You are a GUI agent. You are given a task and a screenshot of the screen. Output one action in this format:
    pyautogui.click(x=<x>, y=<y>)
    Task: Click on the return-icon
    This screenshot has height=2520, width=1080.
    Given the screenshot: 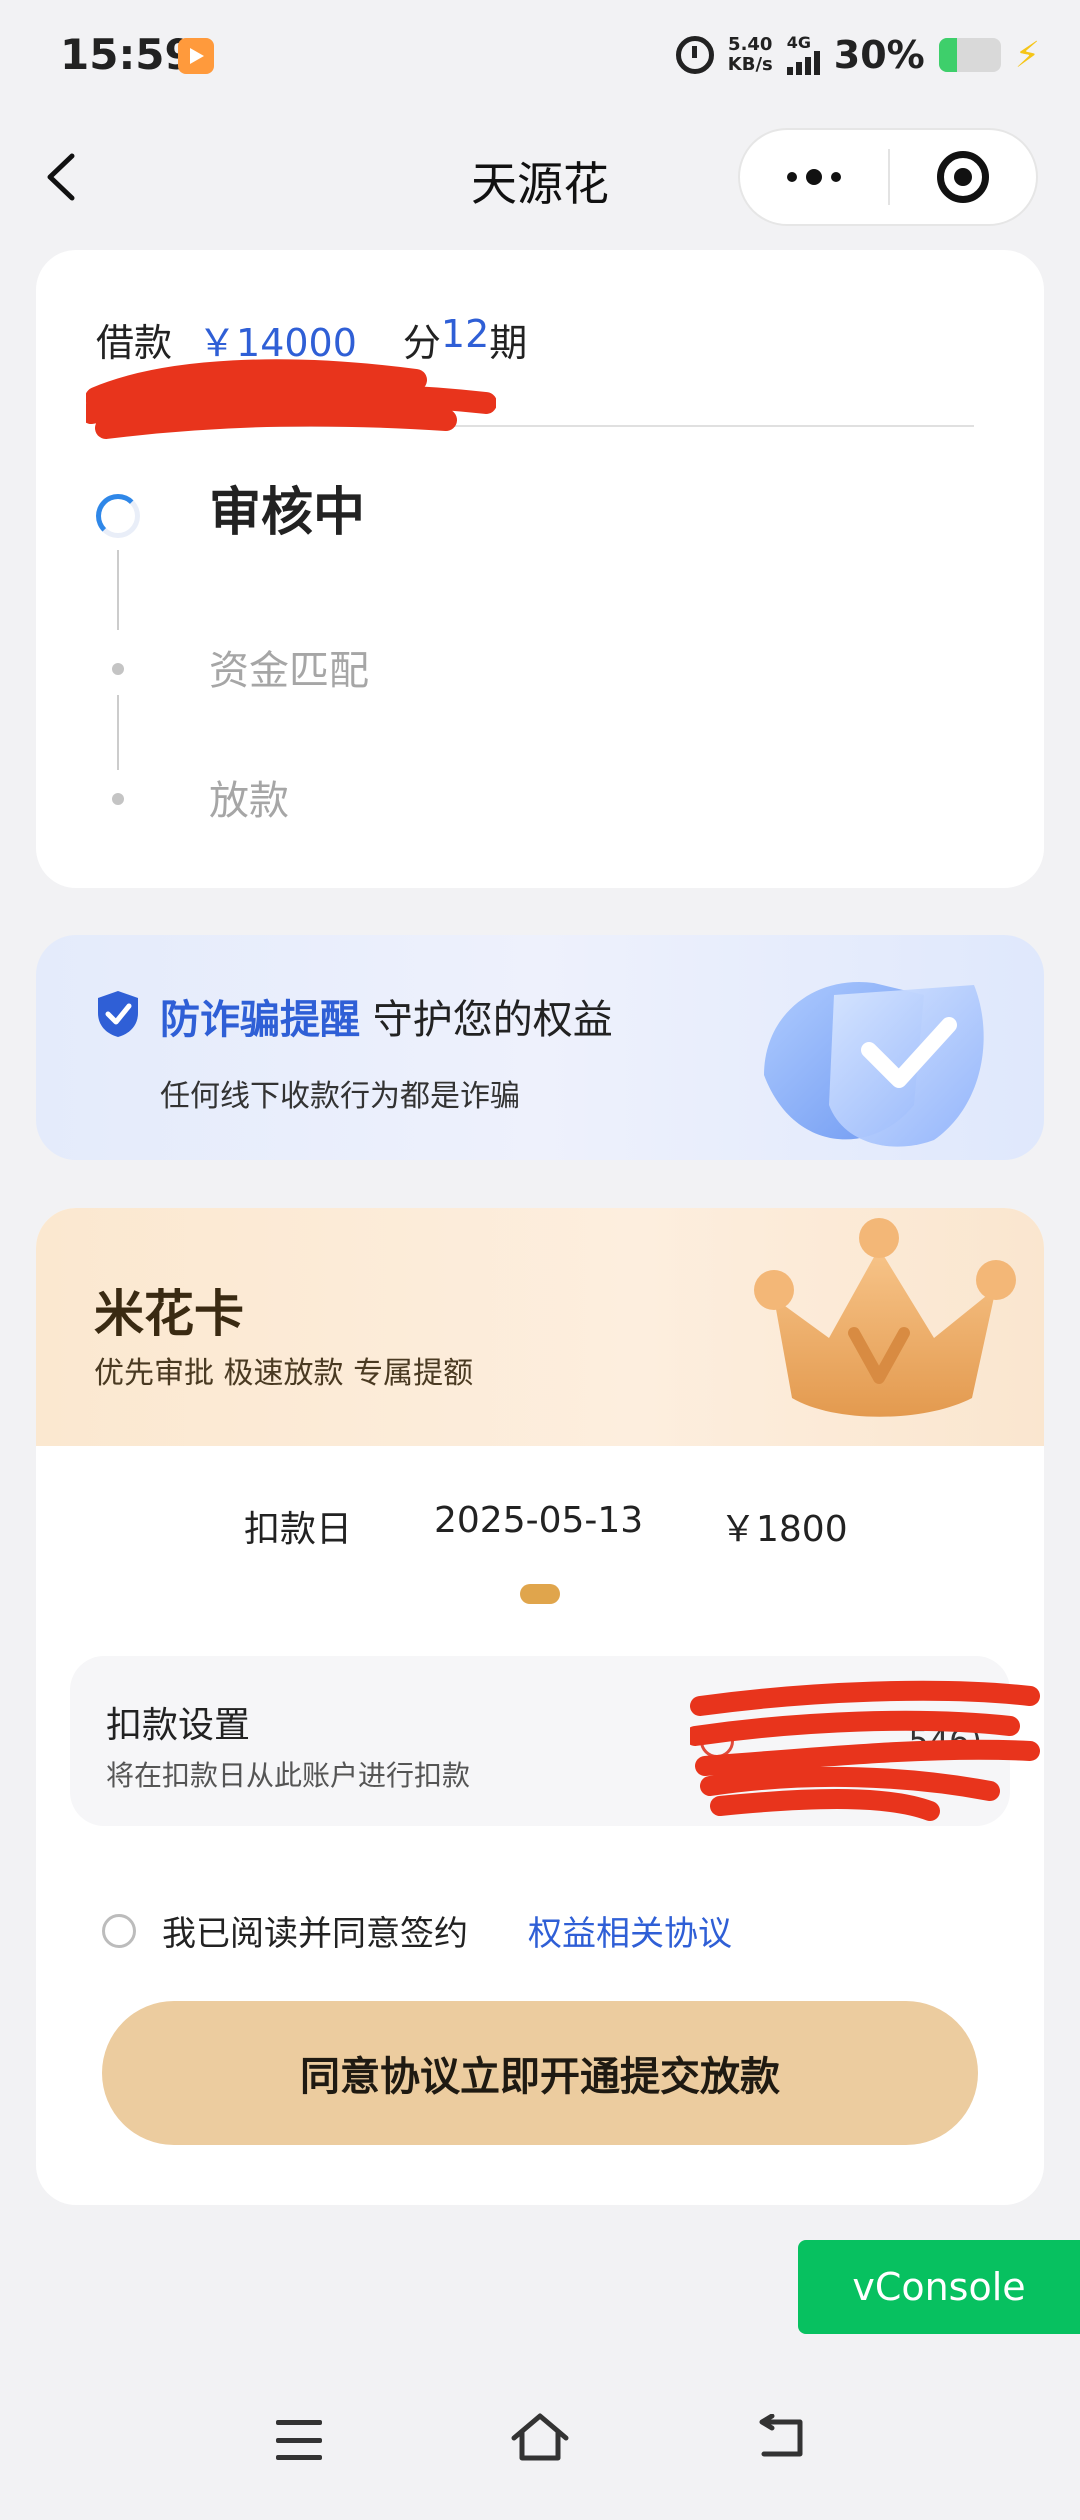 What is the action you would take?
    pyautogui.click(x=781, y=2437)
    